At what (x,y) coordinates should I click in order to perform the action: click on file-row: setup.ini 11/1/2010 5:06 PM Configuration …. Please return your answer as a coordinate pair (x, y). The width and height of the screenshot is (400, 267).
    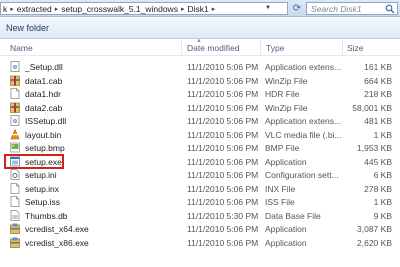
    Looking at the image, I should click on (200, 175).